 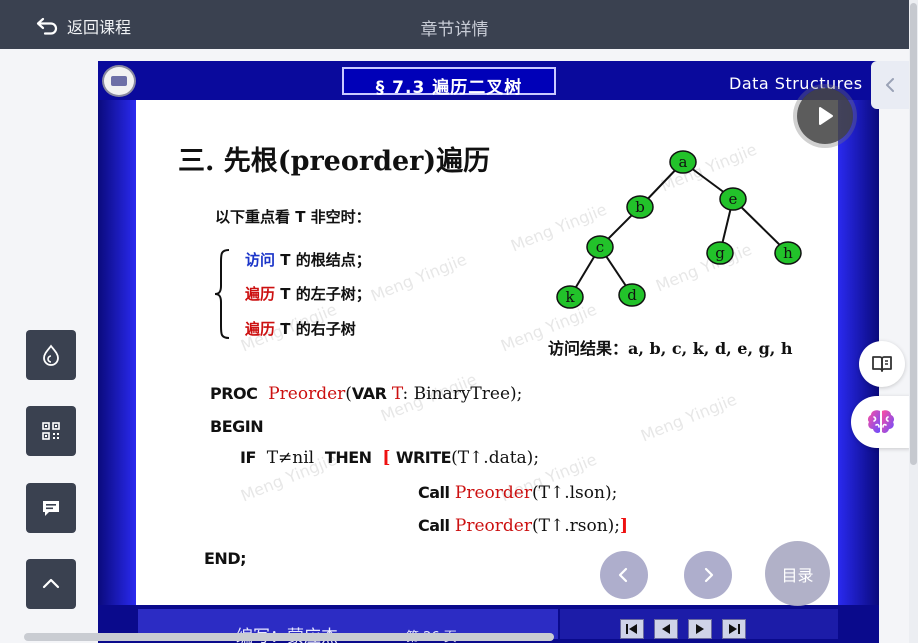 I want to click on prev-page-icon, so click(x=666, y=629).